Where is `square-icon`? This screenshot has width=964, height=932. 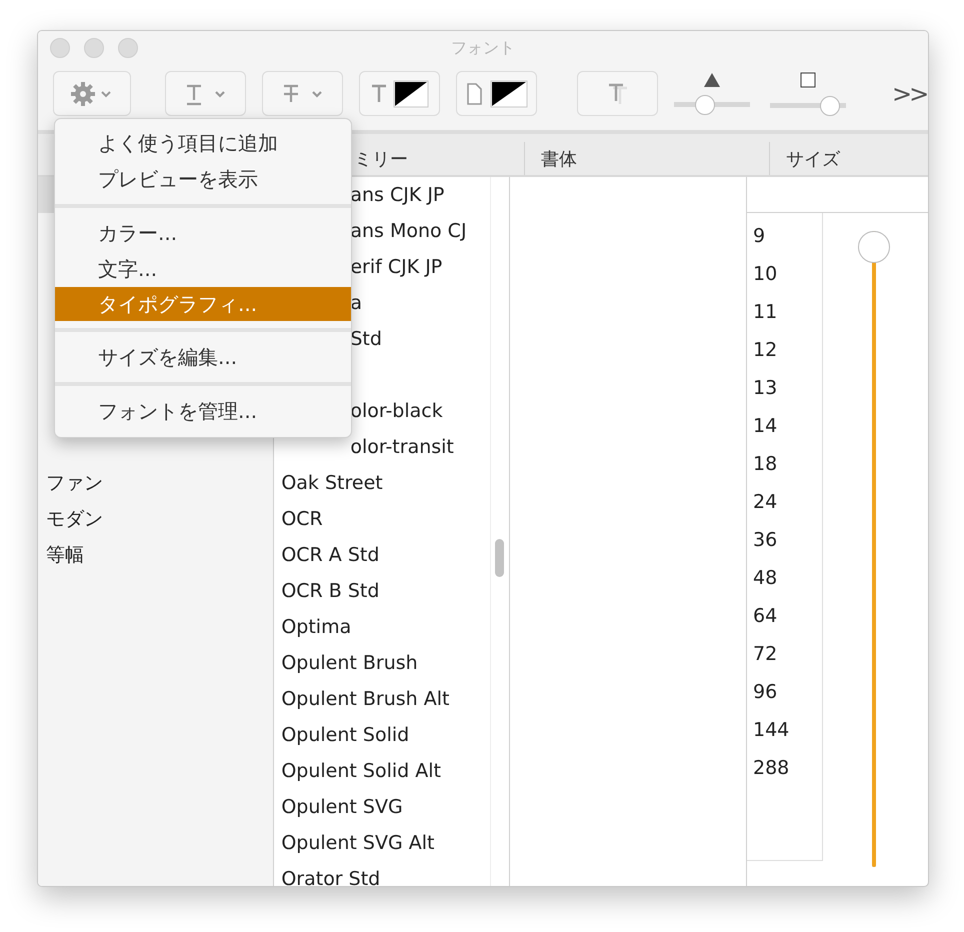 square-icon is located at coordinates (808, 80).